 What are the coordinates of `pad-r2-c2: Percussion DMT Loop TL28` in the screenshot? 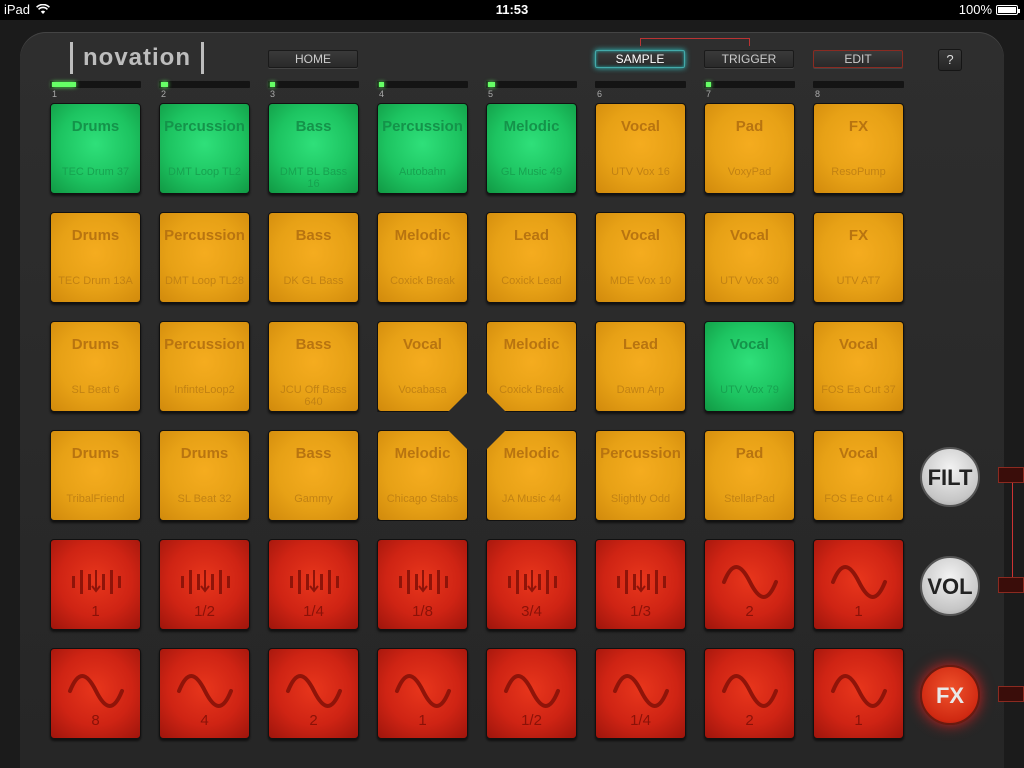 It's located at (204, 257).